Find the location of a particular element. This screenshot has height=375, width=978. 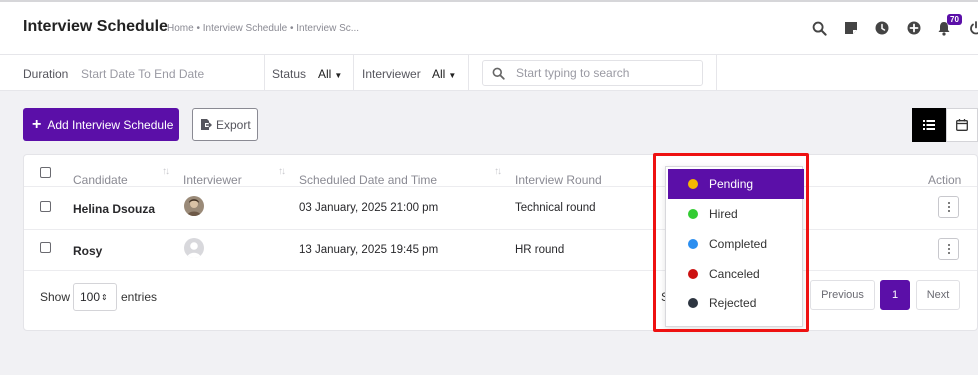

status-label: Status is located at coordinates (289, 74).